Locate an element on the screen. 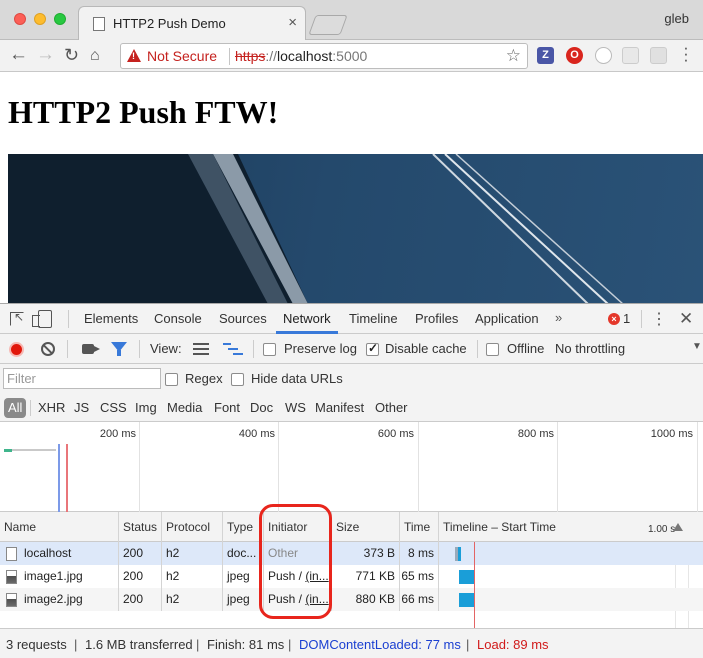 This screenshot has width=703, height=658. column-header-time: Time is located at coordinates (419, 527).